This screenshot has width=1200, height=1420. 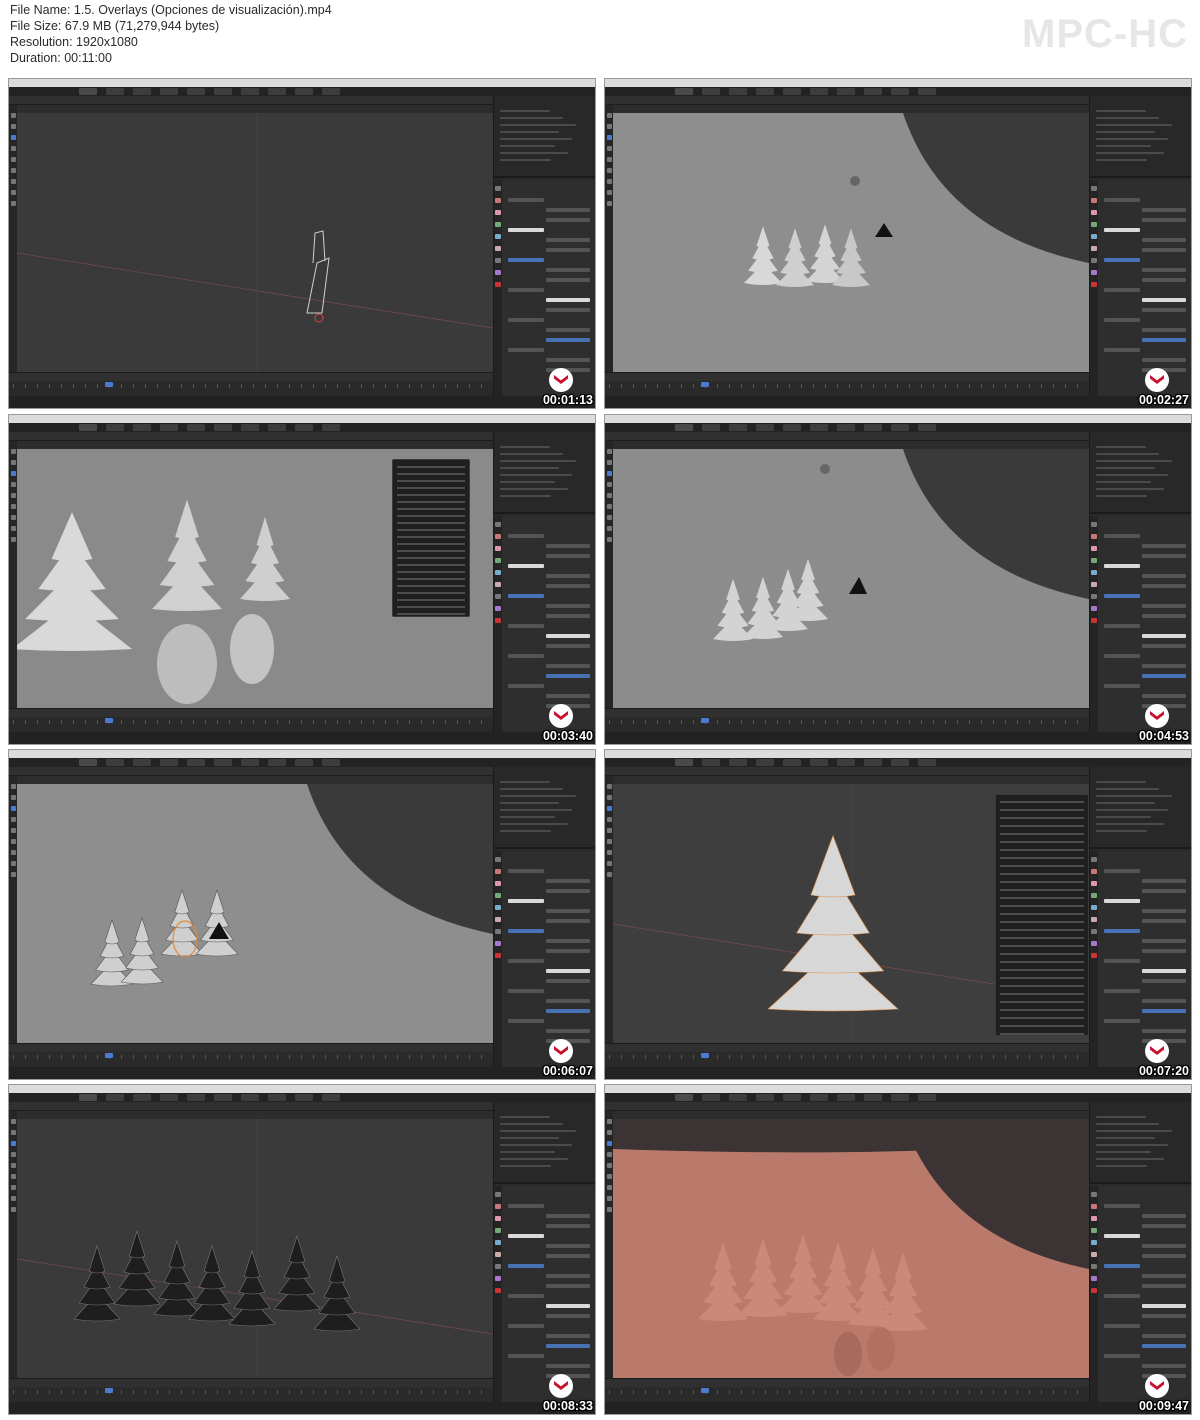 What do you see at coordinates (705, 1390) in the screenshot?
I see `playhead` at bounding box center [705, 1390].